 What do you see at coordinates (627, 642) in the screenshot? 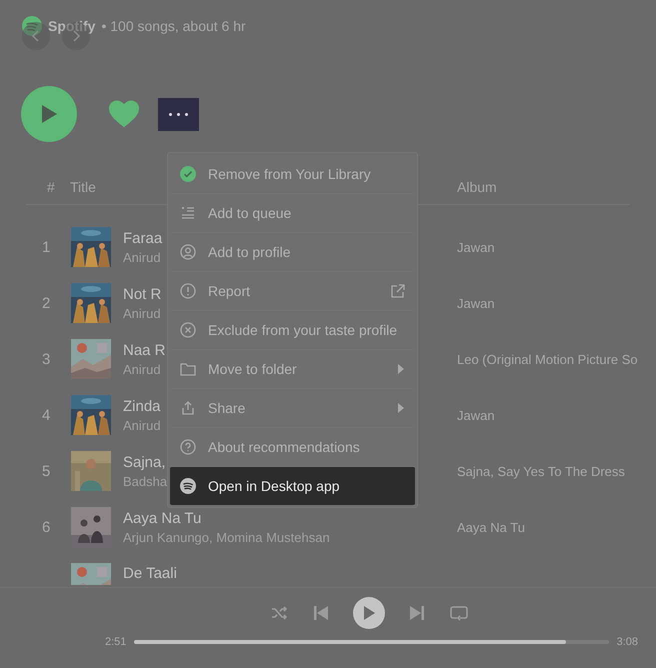
I see `track-duration: 3:08` at bounding box center [627, 642].